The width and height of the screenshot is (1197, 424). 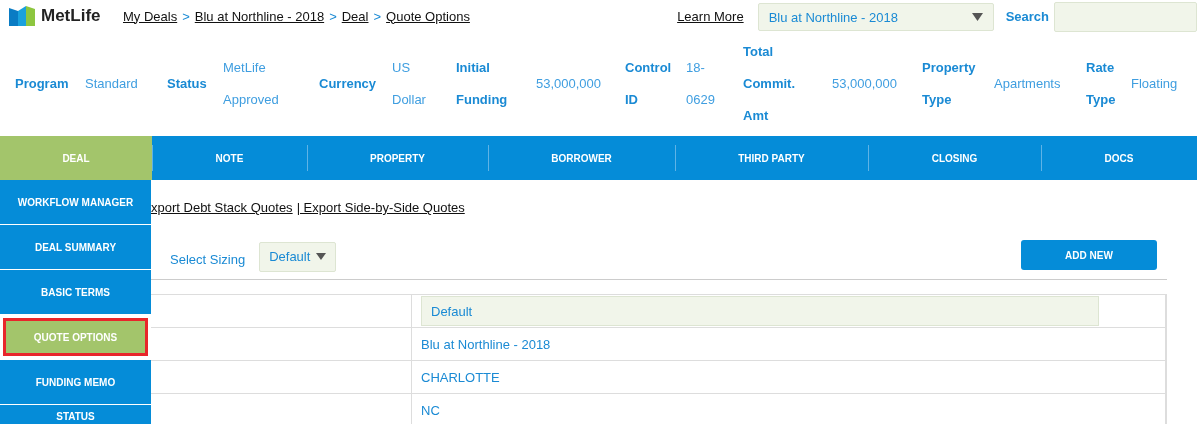 What do you see at coordinates (251, 84) in the screenshot?
I see `summary-value: MetLife Approved` at bounding box center [251, 84].